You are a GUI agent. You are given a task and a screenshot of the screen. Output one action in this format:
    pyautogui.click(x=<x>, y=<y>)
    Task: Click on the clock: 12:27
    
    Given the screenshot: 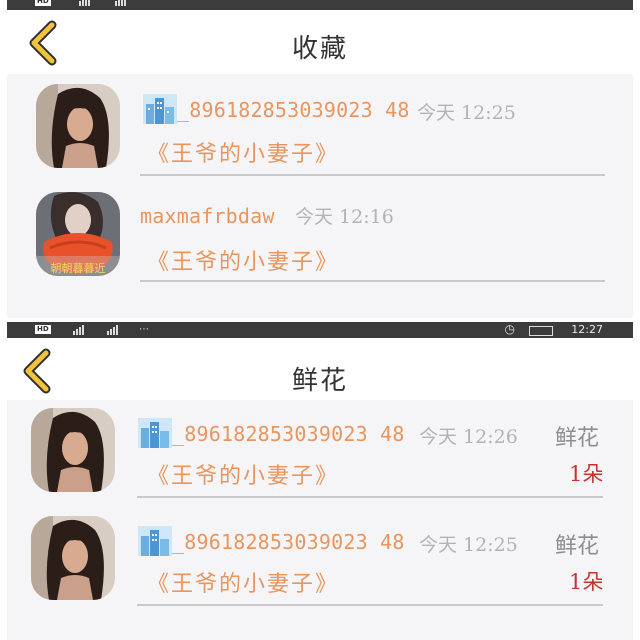 What is the action you would take?
    pyautogui.click(x=587, y=329)
    